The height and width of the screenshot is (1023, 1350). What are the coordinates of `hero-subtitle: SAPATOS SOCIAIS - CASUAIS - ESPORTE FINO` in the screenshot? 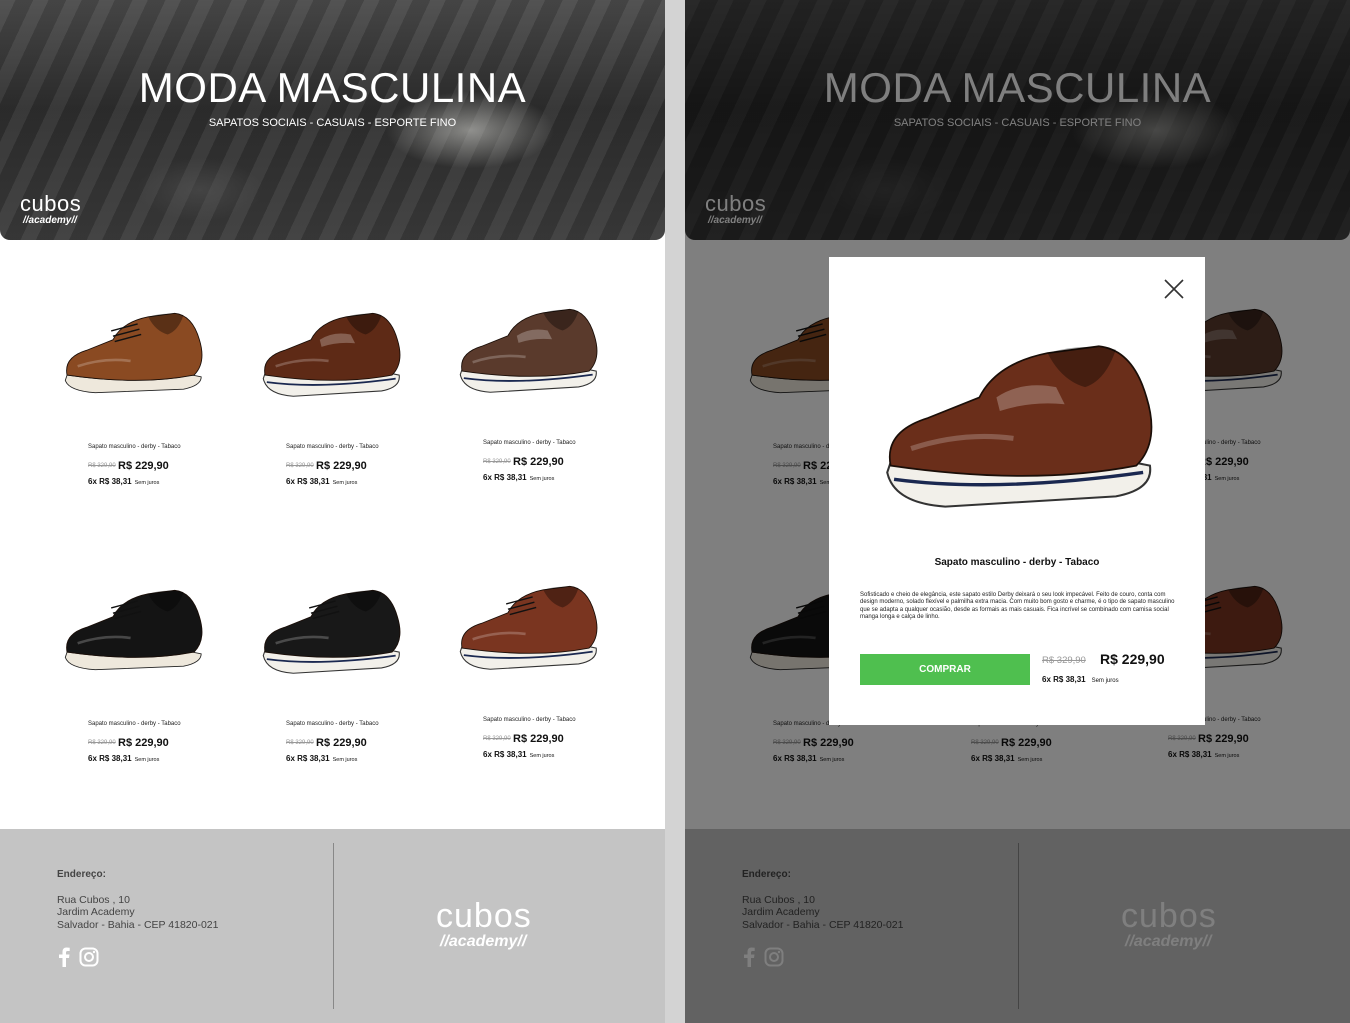 It's located at (332, 123).